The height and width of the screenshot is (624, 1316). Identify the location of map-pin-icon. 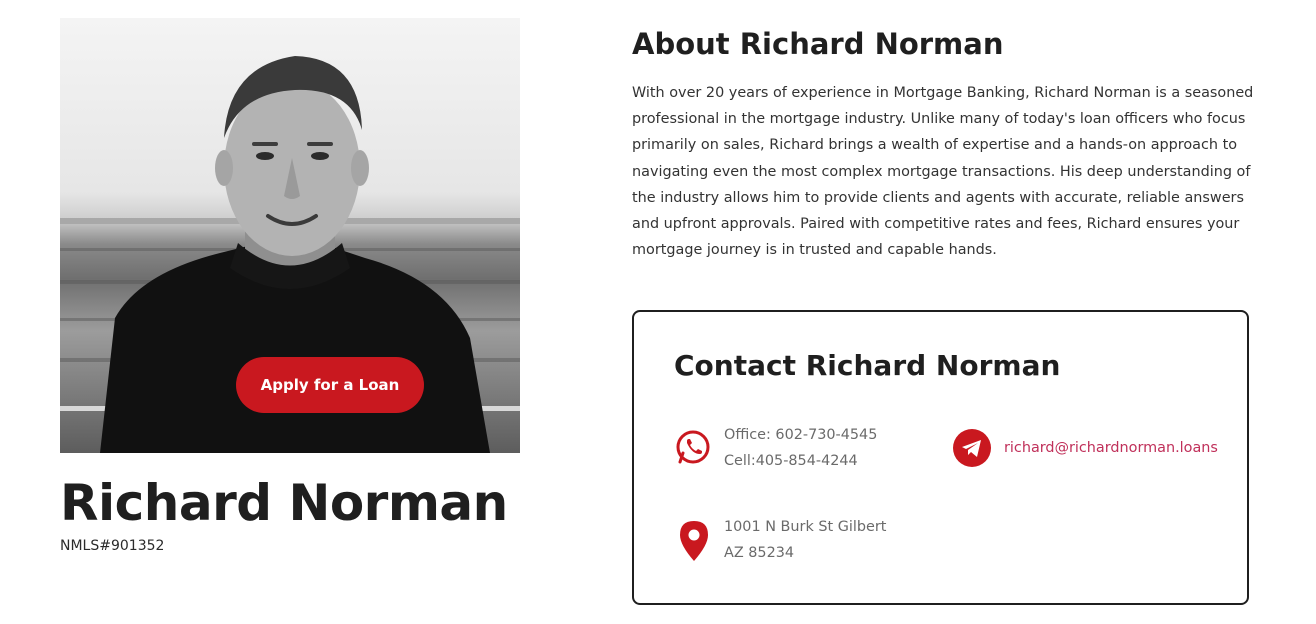
(694, 541).